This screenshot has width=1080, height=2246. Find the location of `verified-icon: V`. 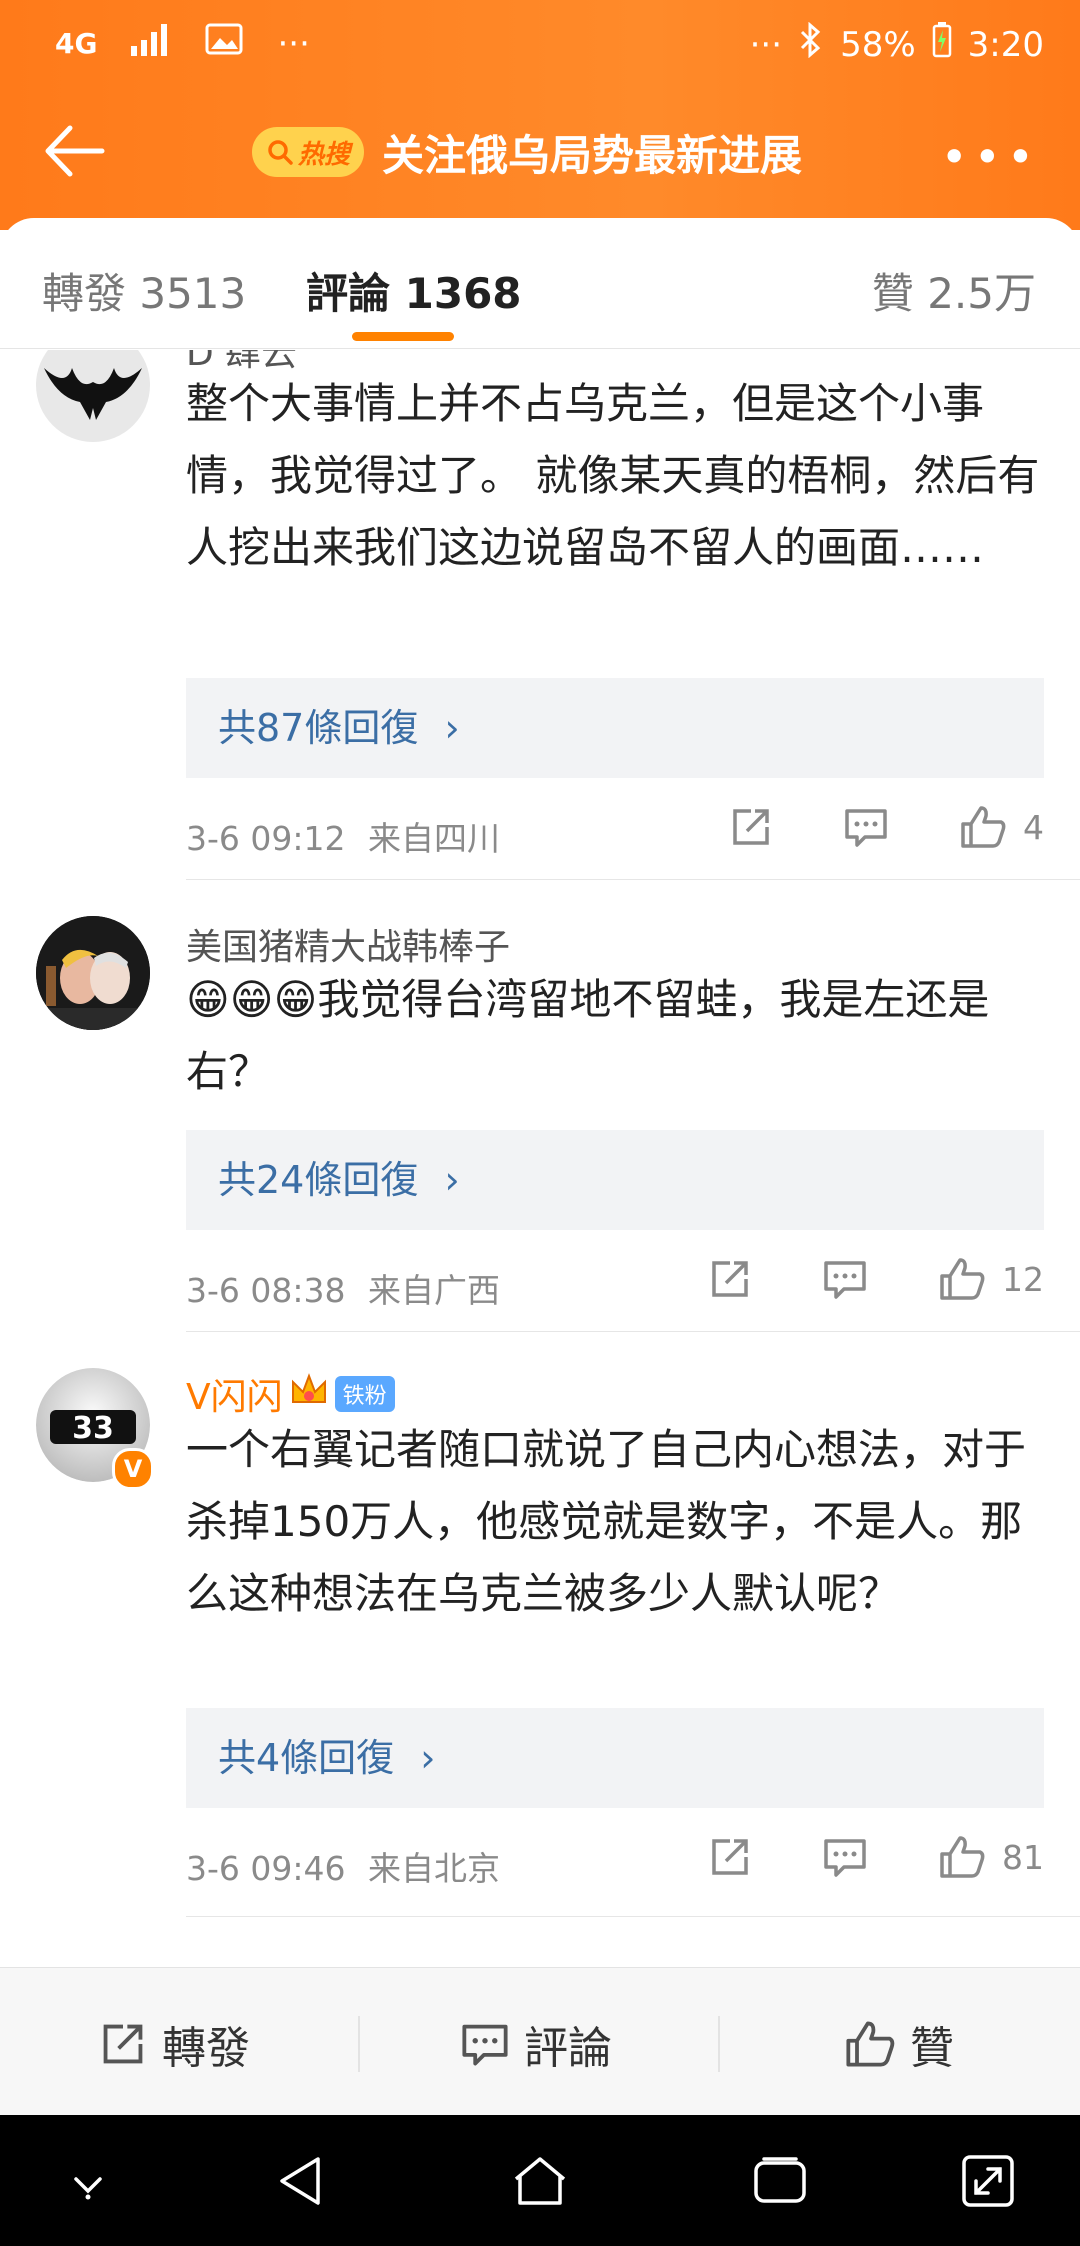

verified-icon: V is located at coordinates (133, 1469).